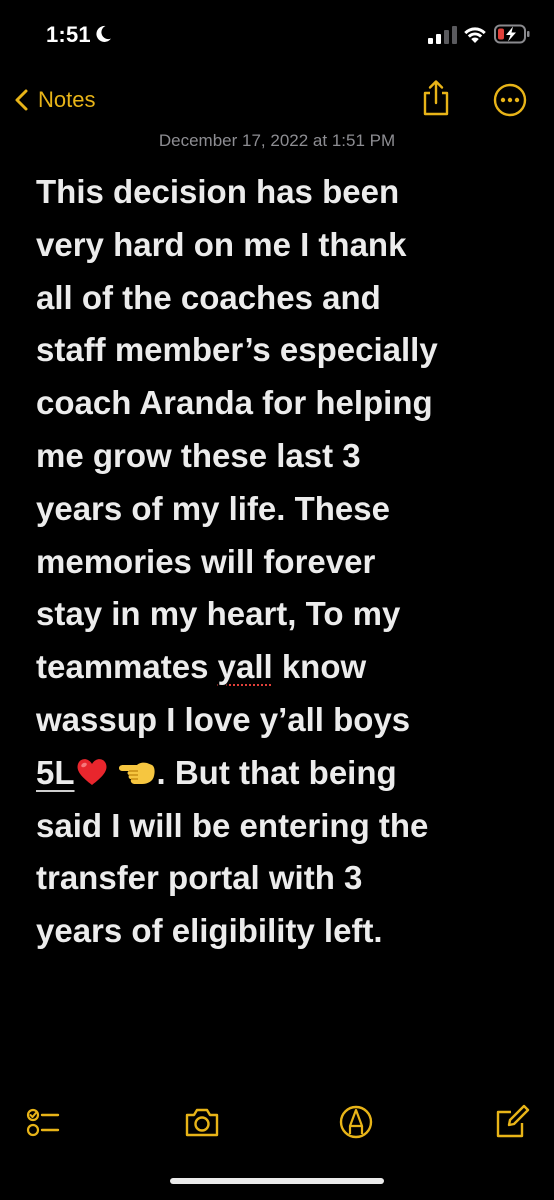  Describe the element at coordinates (512, 34) in the screenshot. I see `battery-low-charging-icon` at that location.